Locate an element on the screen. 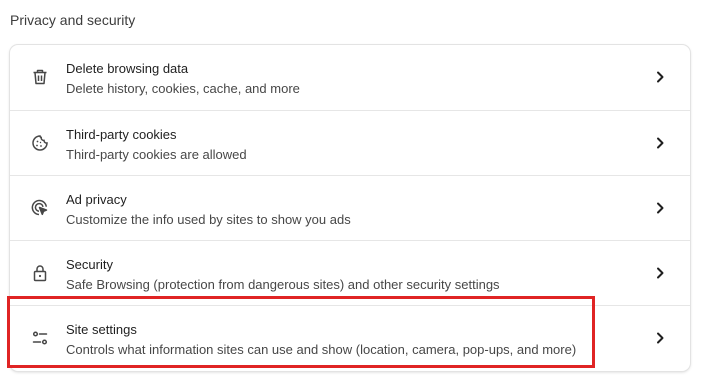  row-title: Delete browsing data is located at coordinates (127, 68).